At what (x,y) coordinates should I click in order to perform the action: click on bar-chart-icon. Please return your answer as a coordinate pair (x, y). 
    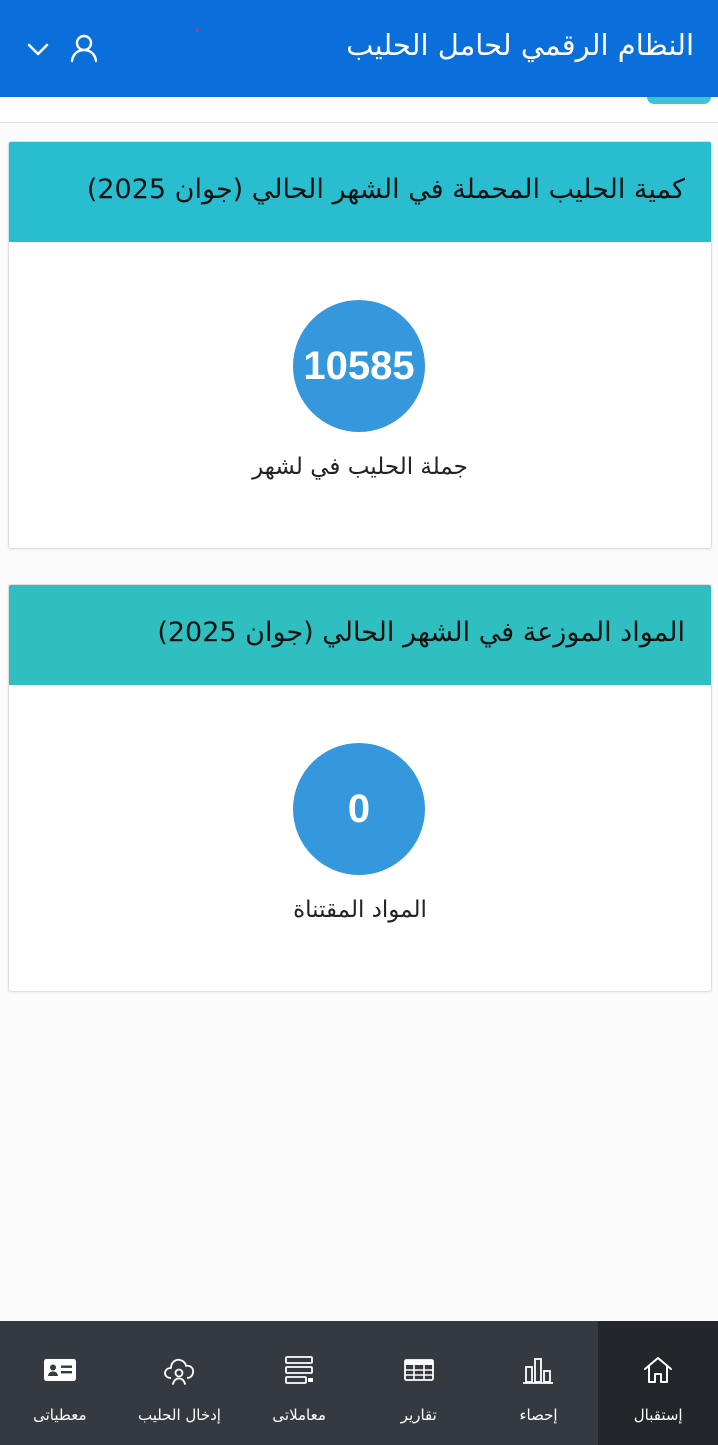
    Looking at the image, I should click on (538, 1371).